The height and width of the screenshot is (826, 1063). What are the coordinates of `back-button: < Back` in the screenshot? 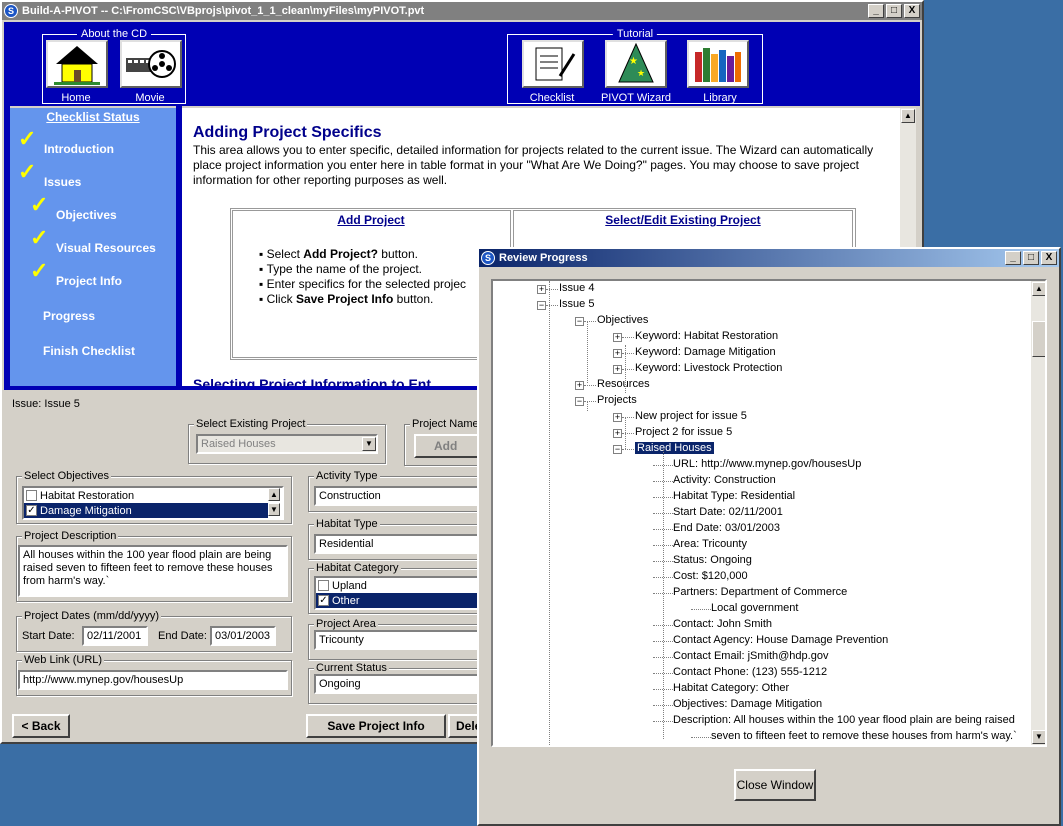 It's located at (41, 726).